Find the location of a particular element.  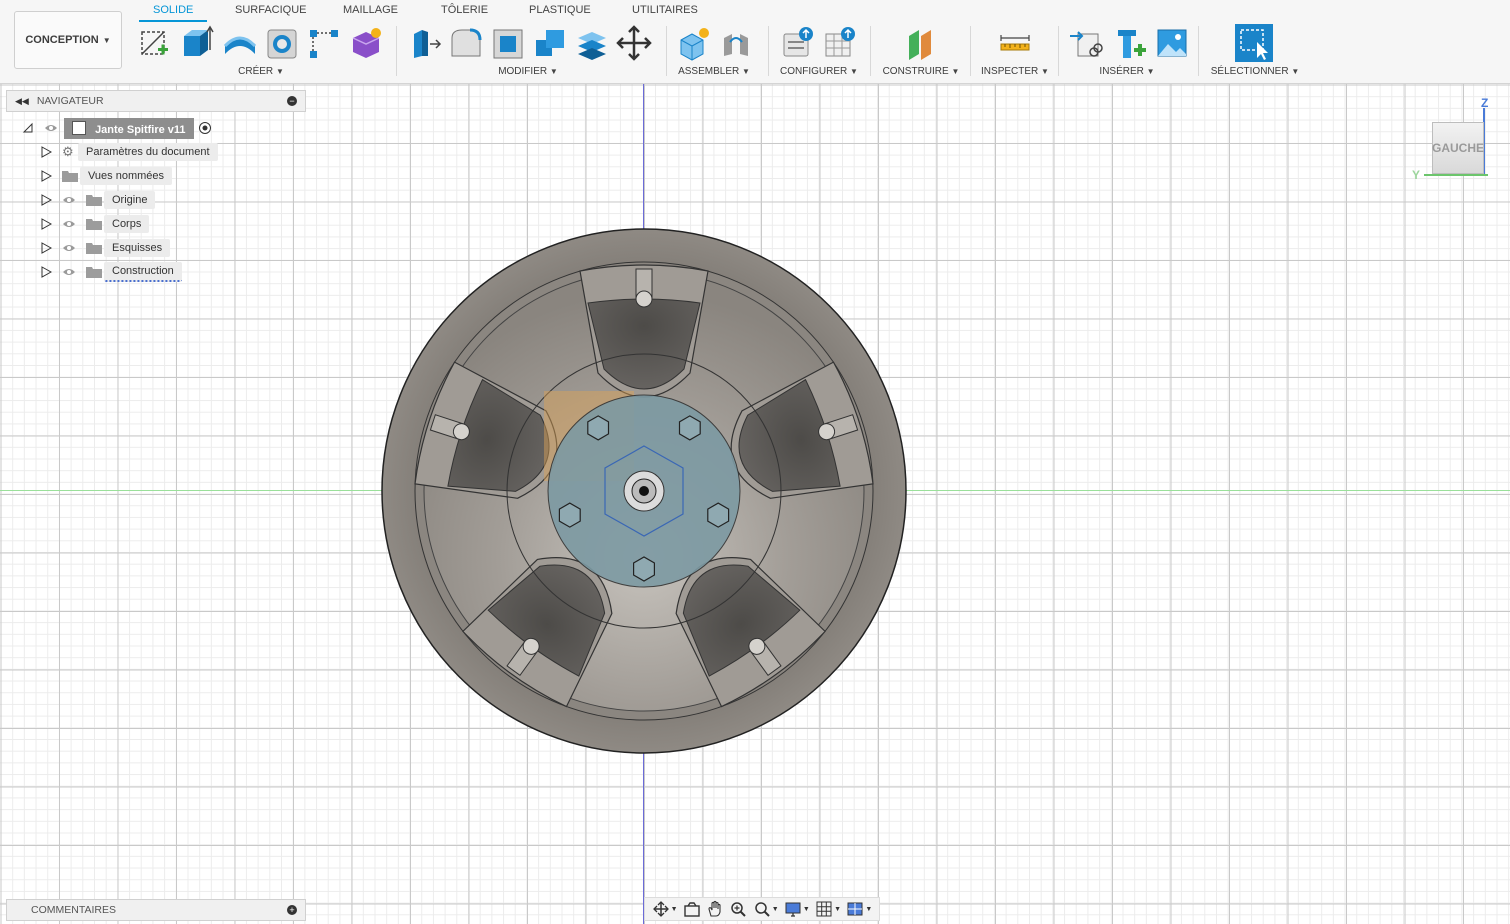

comments-panel: COMMENTAIRES + is located at coordinates (156, 910).